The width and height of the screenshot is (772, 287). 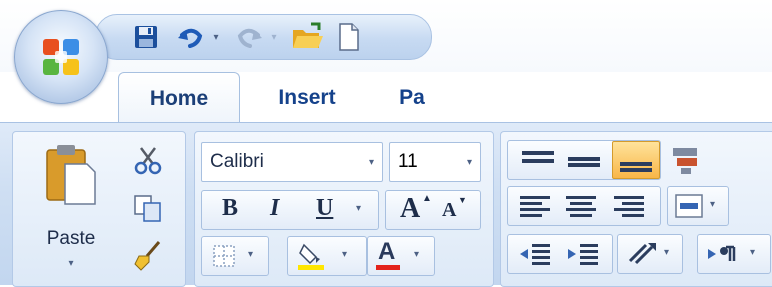 What do you see at coordinates (274, 208) in the screenshot?
I see `italic-button: I` at bounding box center [274, 208].